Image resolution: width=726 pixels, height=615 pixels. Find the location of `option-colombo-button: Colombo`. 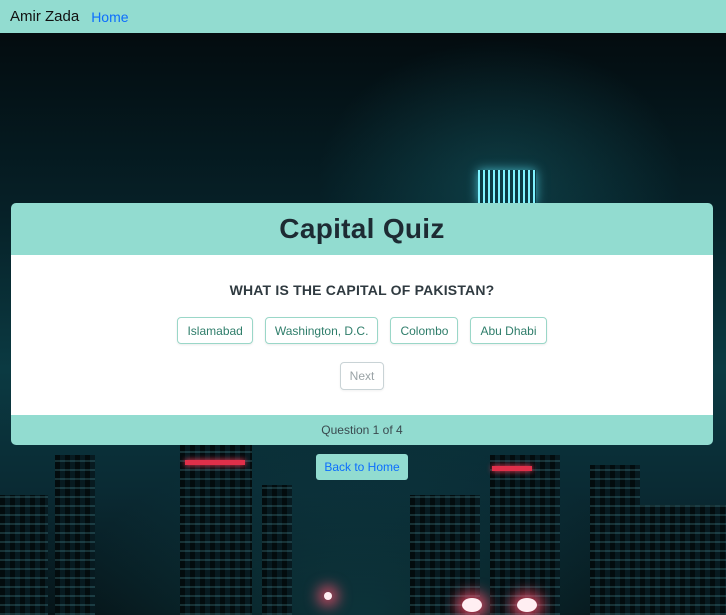

option-colombo-button: Colombo is located at coordinates (424, 330).